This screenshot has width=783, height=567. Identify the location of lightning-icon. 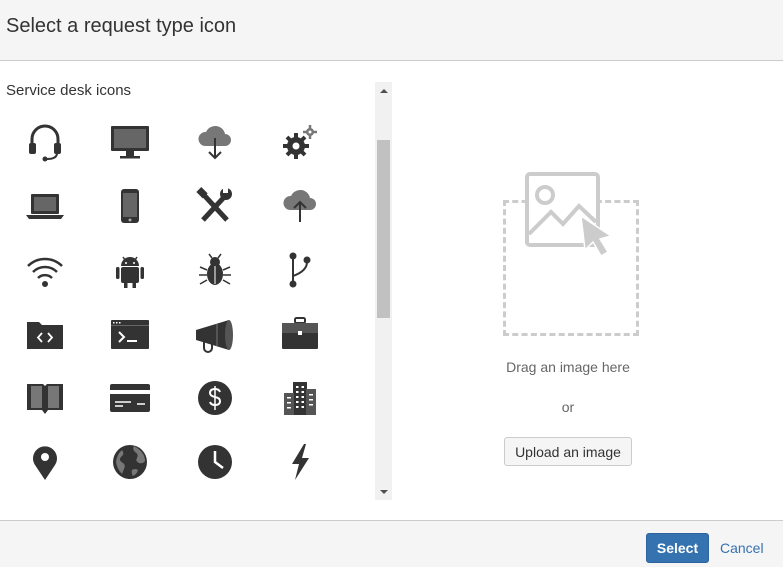
(300, 462).